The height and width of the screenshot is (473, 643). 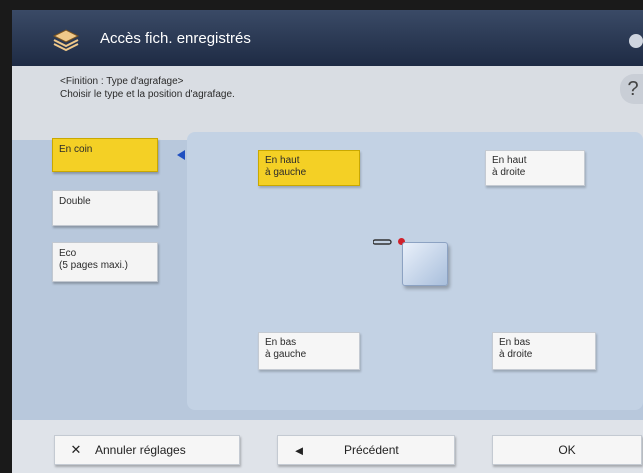 What do you see at coordinates (535, 168) in the screenshot?
I see `position-top-right-button: En haut à droite` at bounding box center [535, 168].